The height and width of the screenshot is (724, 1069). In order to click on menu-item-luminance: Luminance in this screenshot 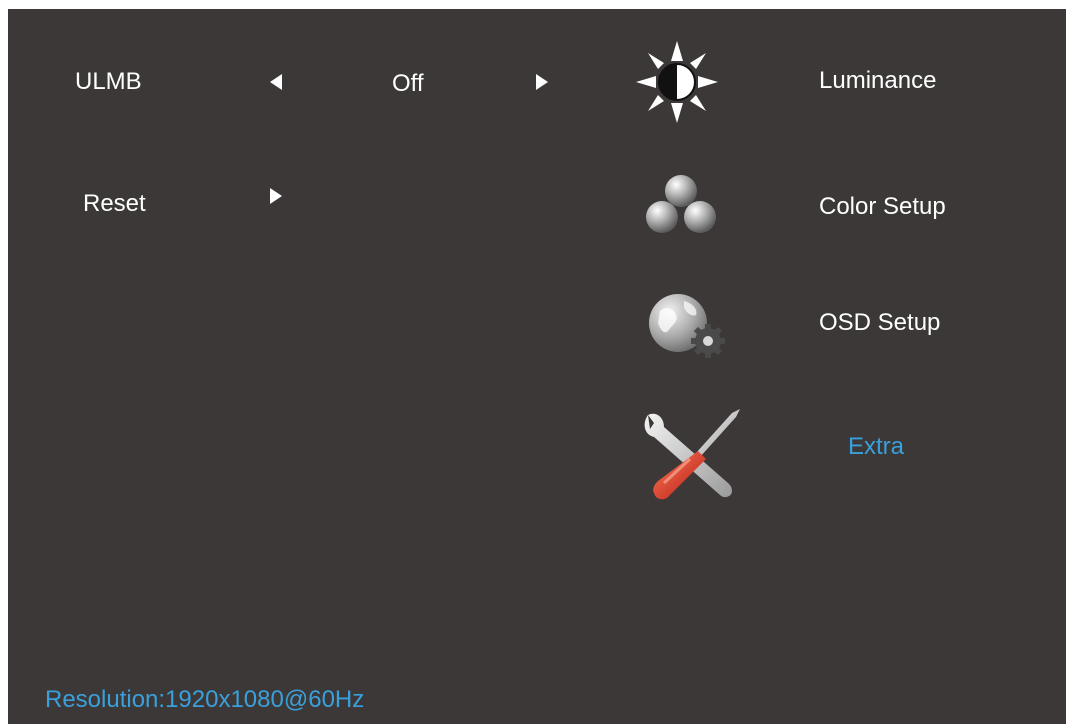, I will do `click(877, 81)`.